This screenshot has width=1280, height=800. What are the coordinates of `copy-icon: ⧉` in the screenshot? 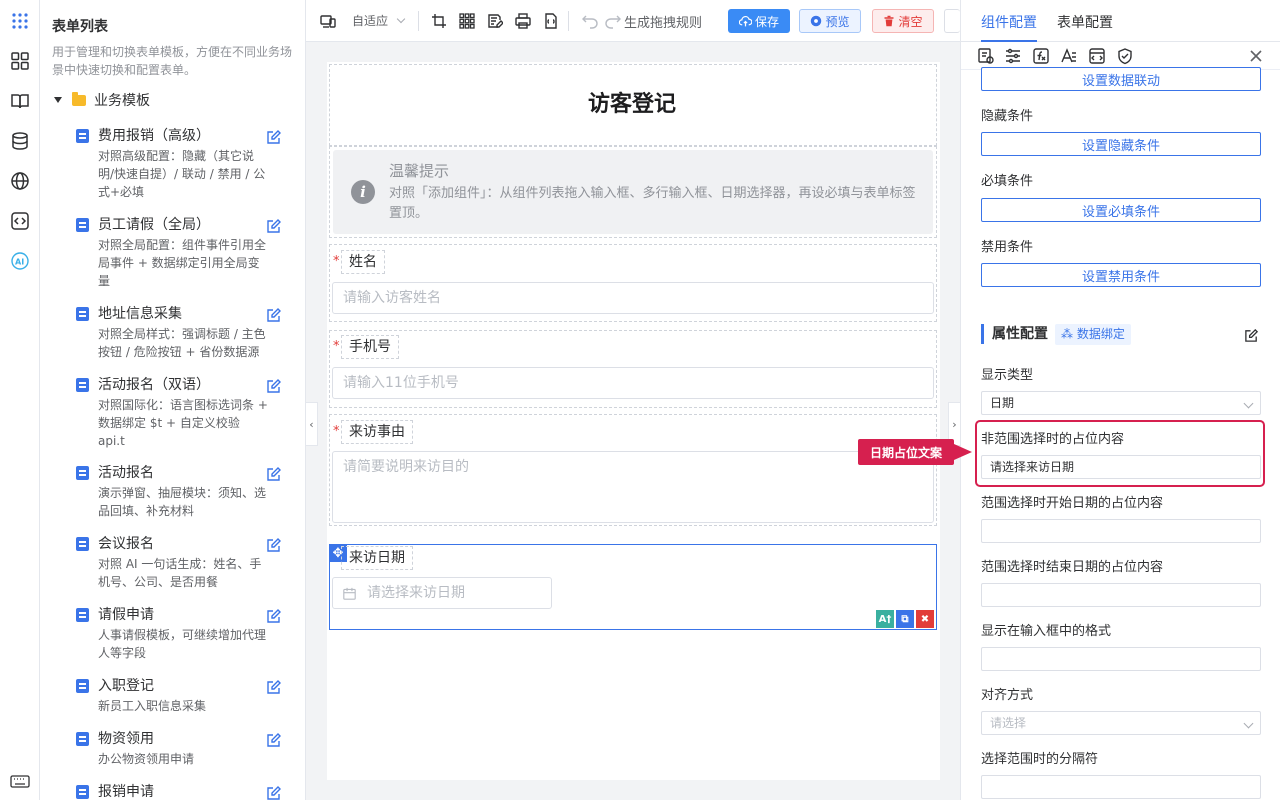 It's located at (905, 619).